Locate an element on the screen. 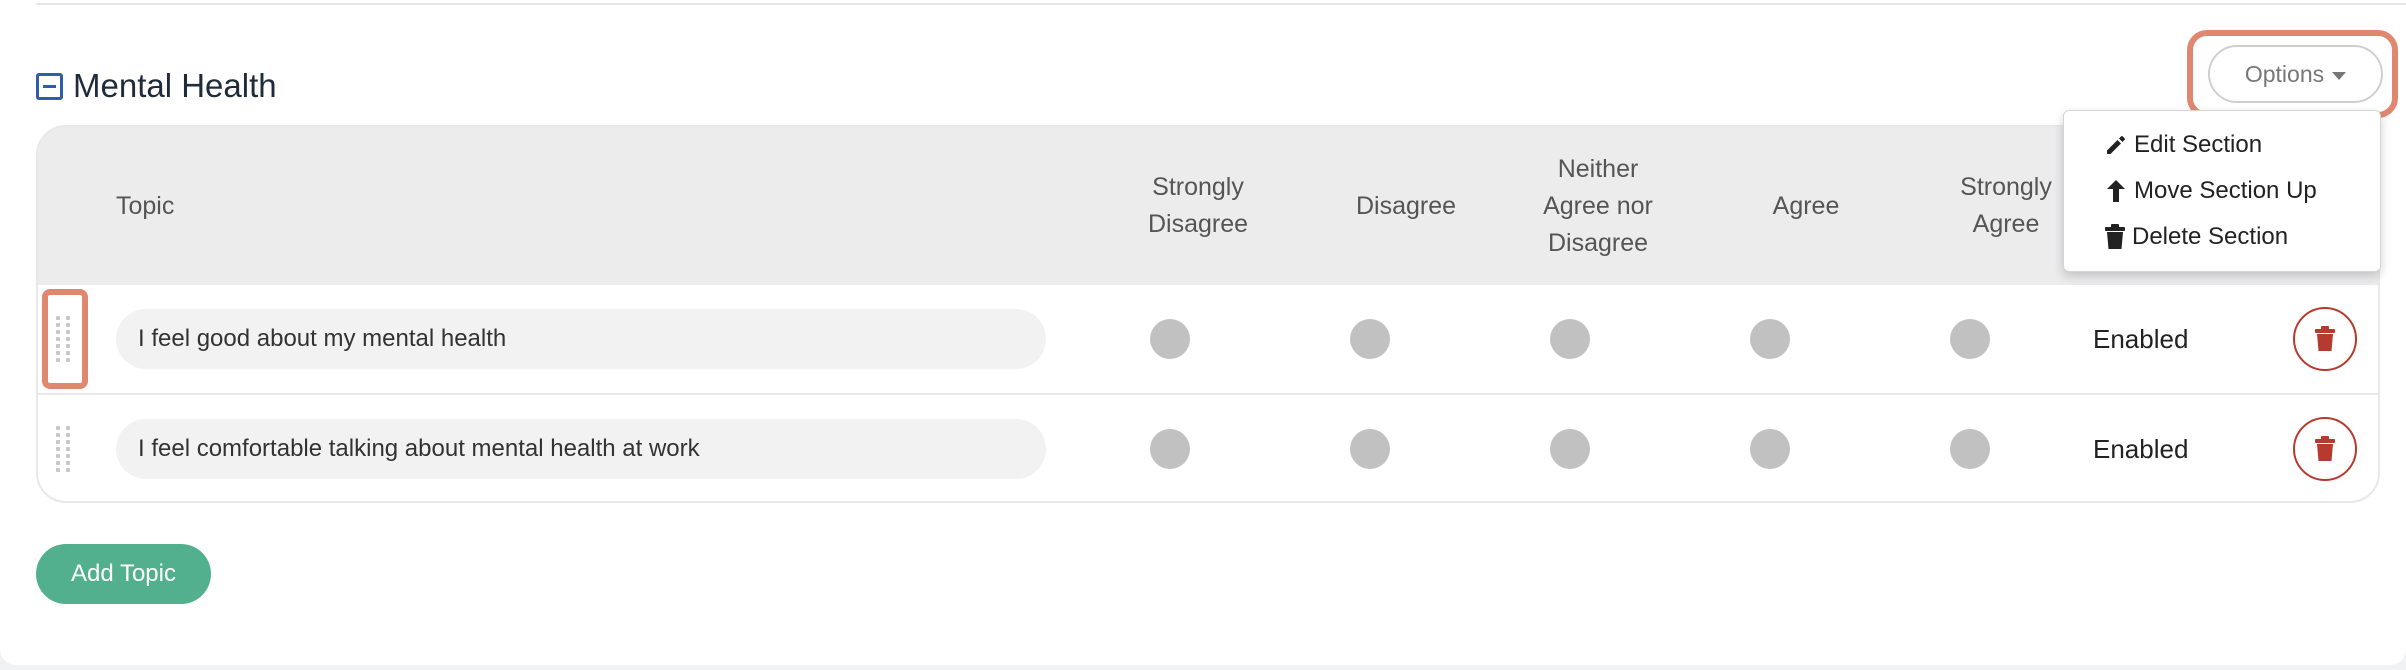 This screenshot has width=2406, height=670. pencil-icon is located at coordinates (2116, 145).